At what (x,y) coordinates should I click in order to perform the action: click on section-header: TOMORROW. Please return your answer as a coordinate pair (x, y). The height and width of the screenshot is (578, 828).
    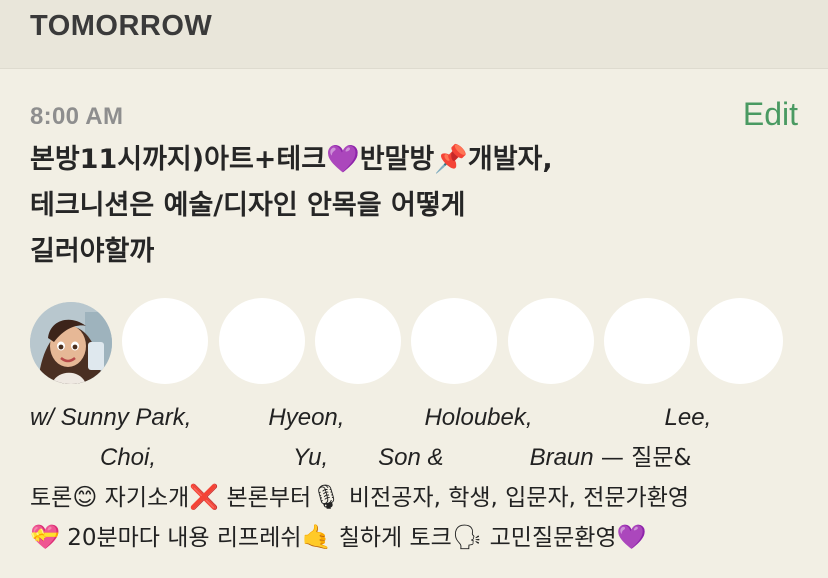
    Looking at the image, I should click on (414, 34).